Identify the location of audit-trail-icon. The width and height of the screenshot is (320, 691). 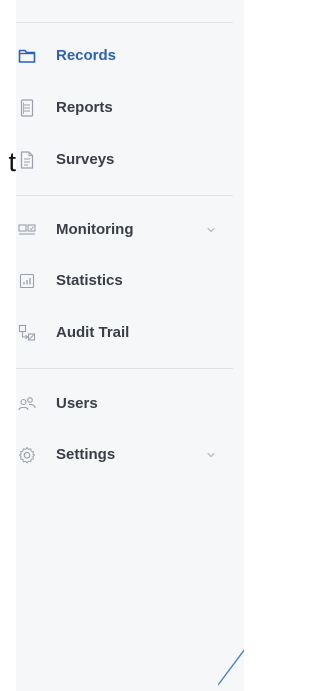
(27, 333).